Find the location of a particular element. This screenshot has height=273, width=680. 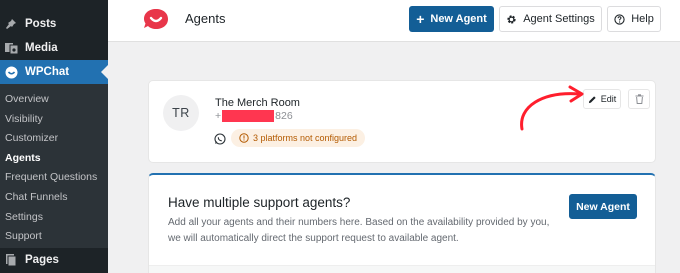

submenu-item-support: Support is located at coordinates (54, 237).